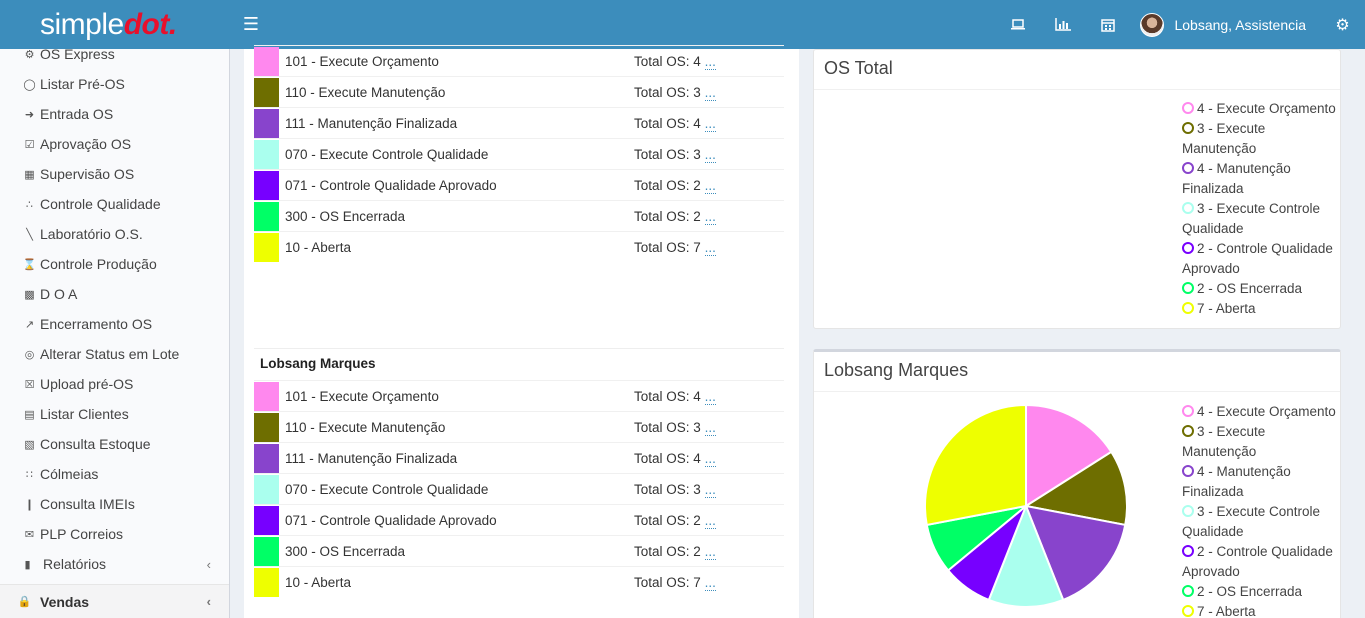  What do you see at coordinates (667, 427) in the screenshot?
I see `total-label: Total OS: 3` at bounding box center [667, 427].